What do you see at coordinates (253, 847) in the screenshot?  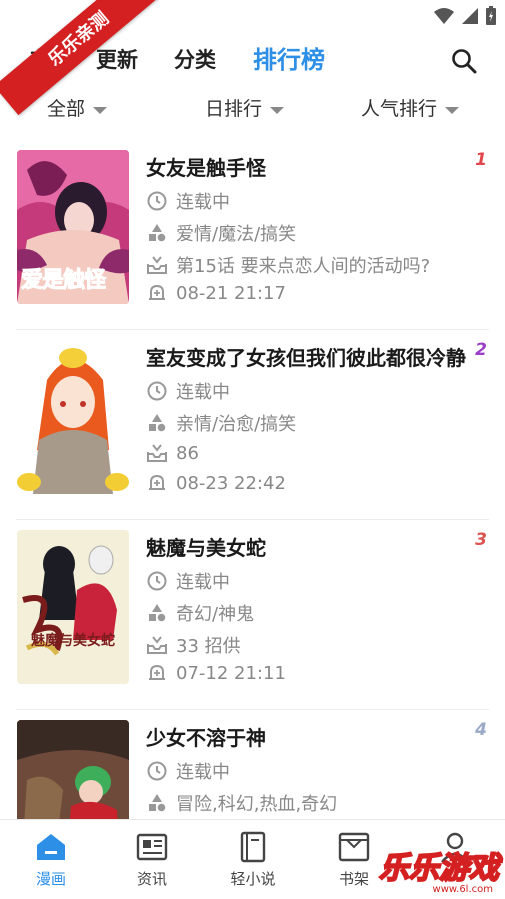 I see `book-icon` at bounding box center [253, 847].